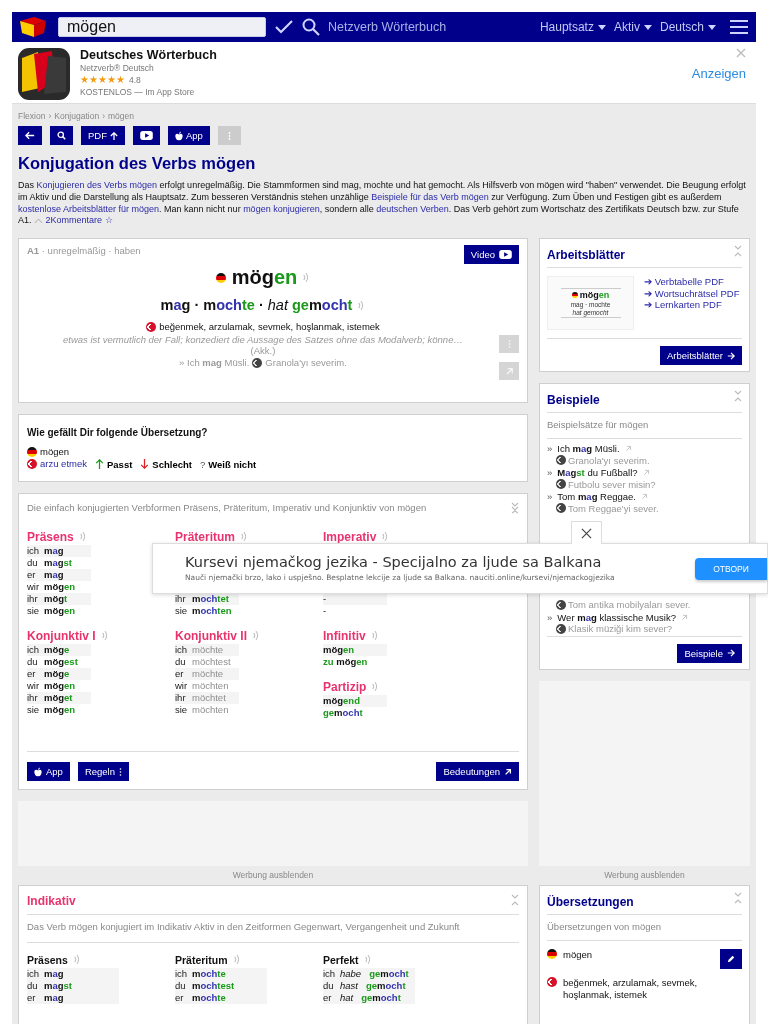 This screenshot has height=1024, width=768. Describe the element at coordinates (741, 53) in the screenshot. I see `close-icon` at that location.